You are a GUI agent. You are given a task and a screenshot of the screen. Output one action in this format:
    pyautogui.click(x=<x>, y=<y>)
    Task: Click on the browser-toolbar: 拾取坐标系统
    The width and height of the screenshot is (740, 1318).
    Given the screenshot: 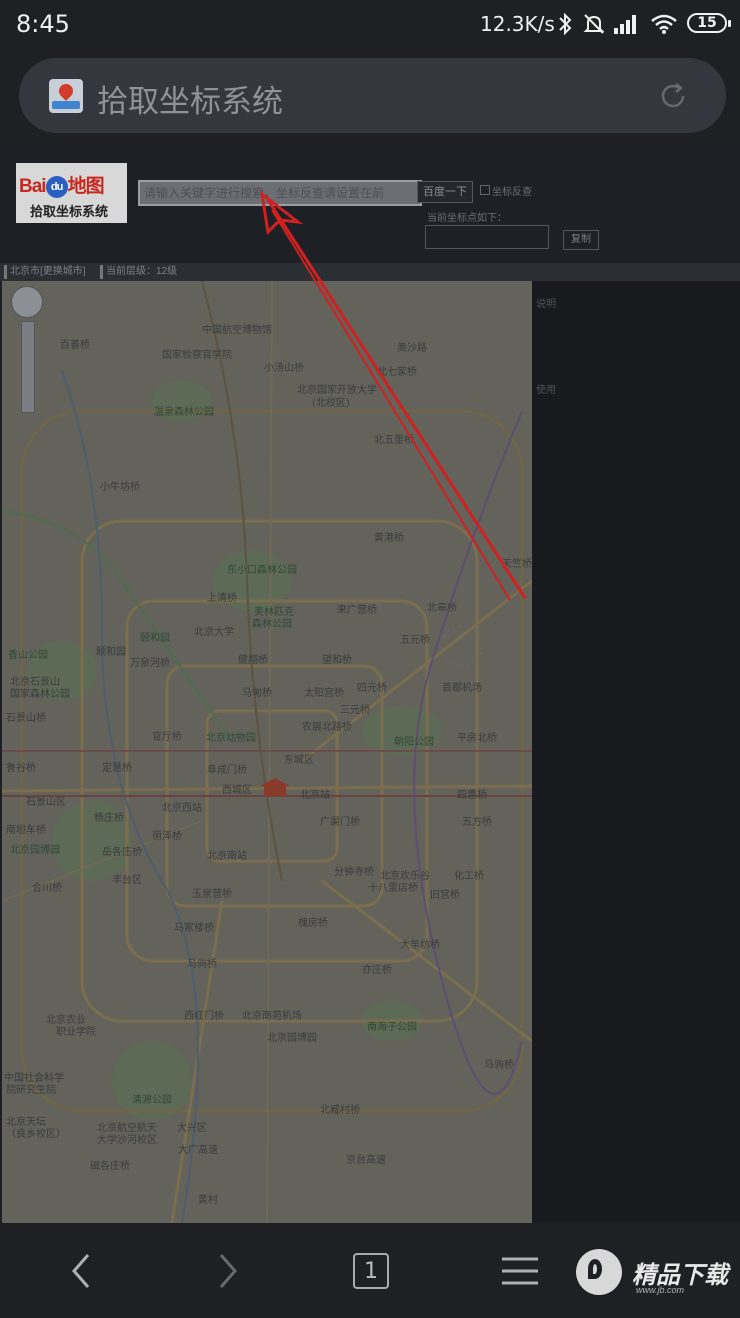 What is the action you would take?
    pyautogui.click(x=370, y=97)
    